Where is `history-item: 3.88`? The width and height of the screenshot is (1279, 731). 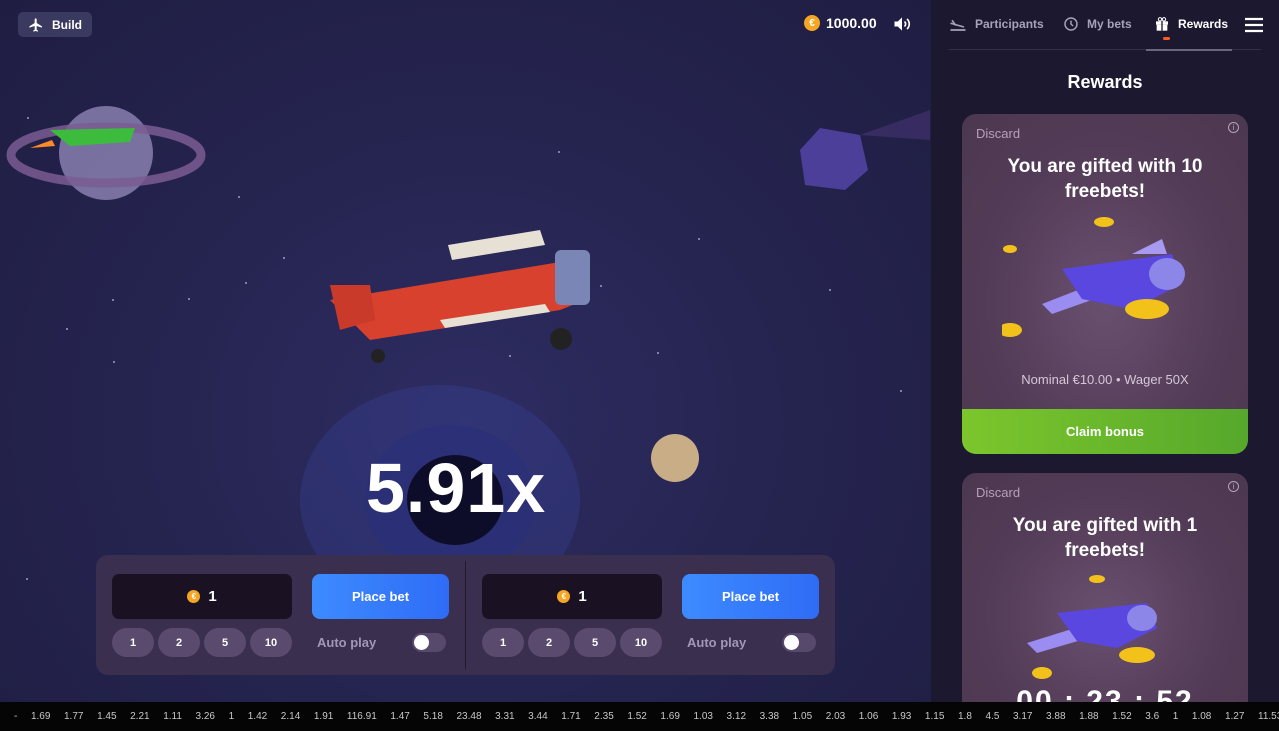 history-item: 3.88 is located at coordinates (1056, 716).